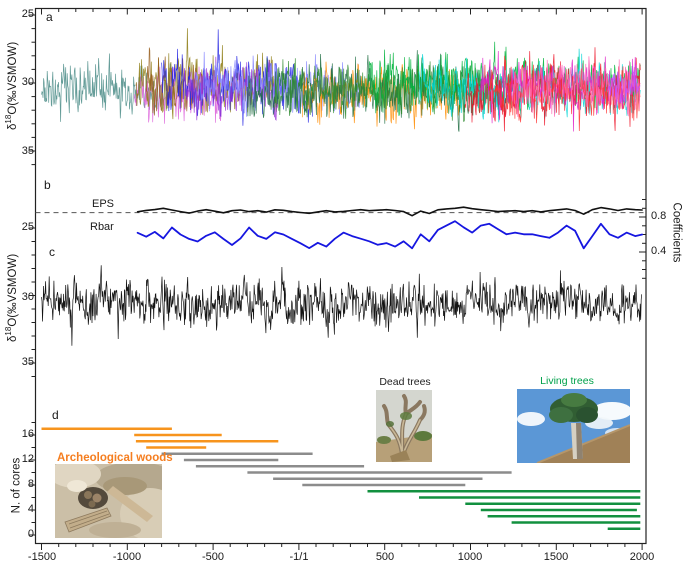 The image size is (685, 569). I want to click on y-tick-label-d: 0, so click(30, 534).